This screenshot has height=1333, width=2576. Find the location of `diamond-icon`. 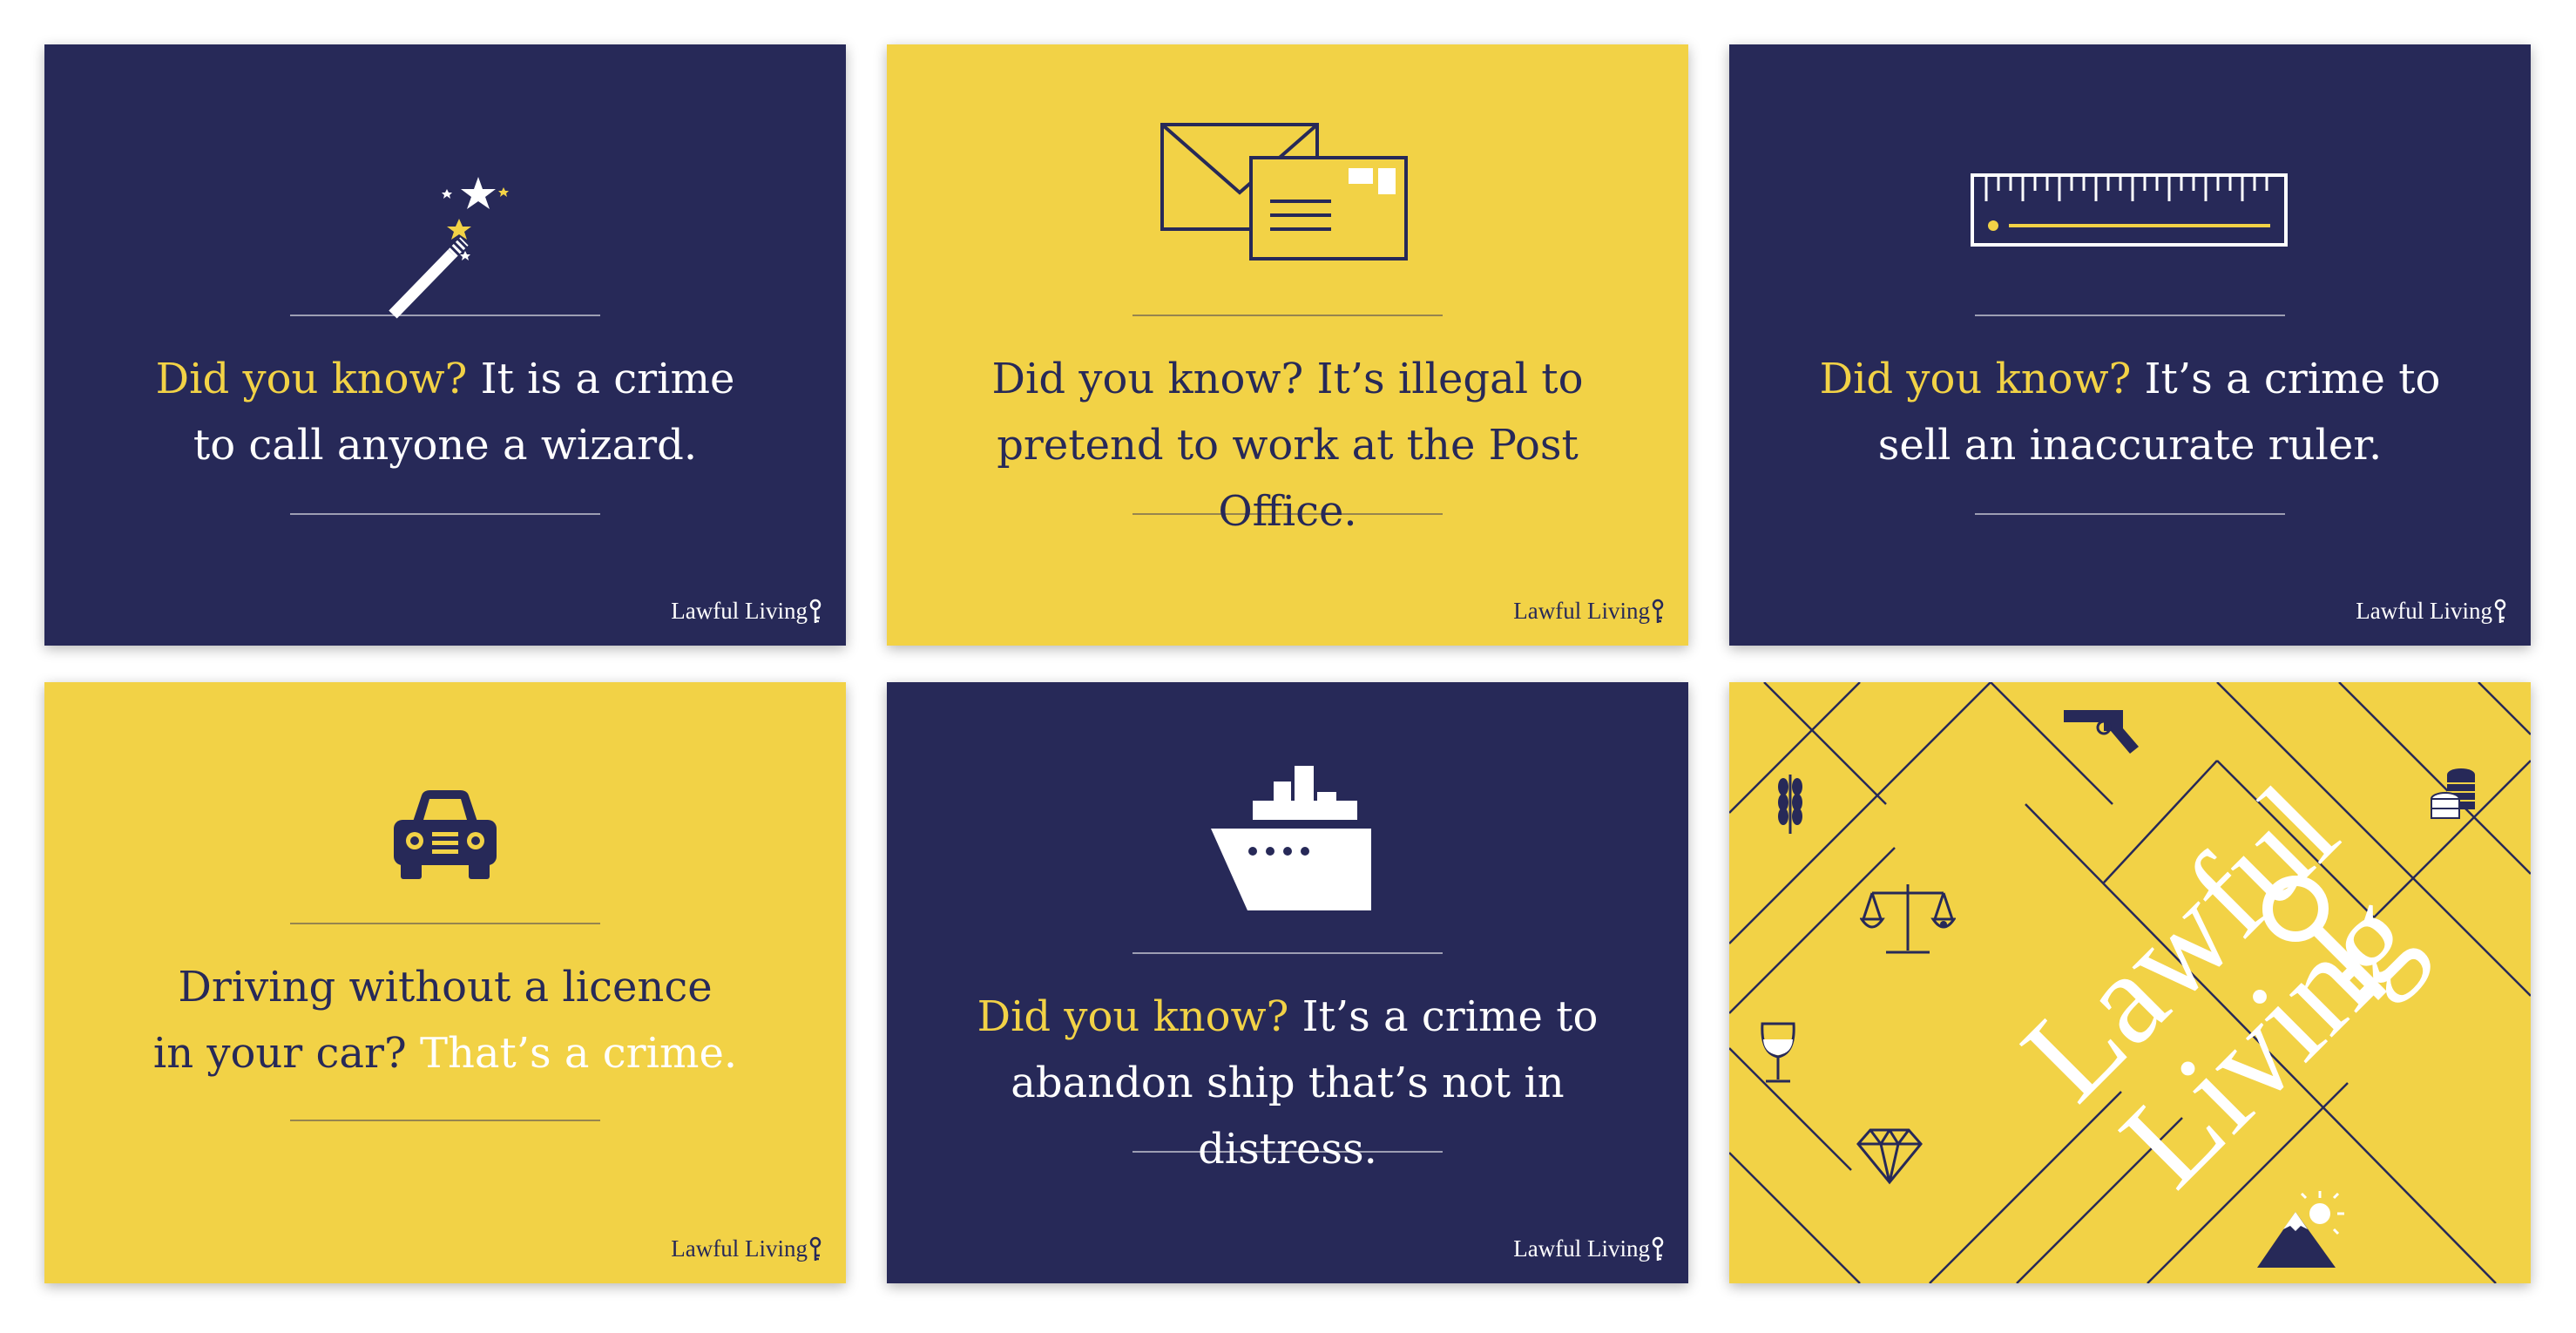

diamond-icon is located at coordinates (1889, 1156).